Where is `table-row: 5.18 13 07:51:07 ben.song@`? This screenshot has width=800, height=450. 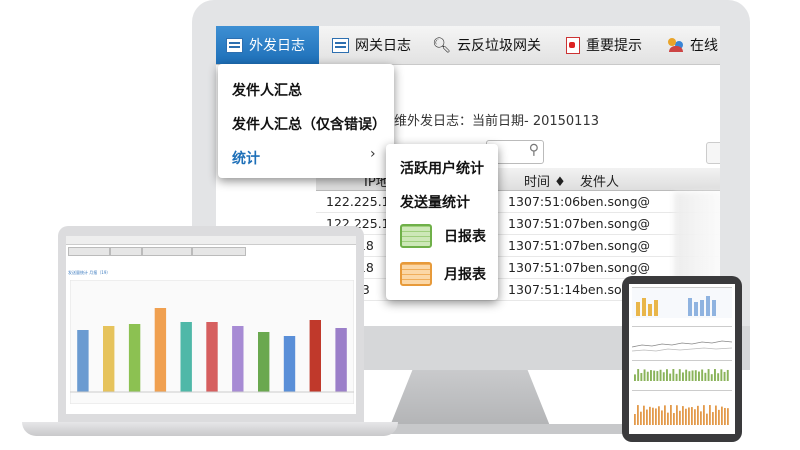
table-row: 5.18 13 07:51:07 ben.song@ is located at coordinates (518, 245).